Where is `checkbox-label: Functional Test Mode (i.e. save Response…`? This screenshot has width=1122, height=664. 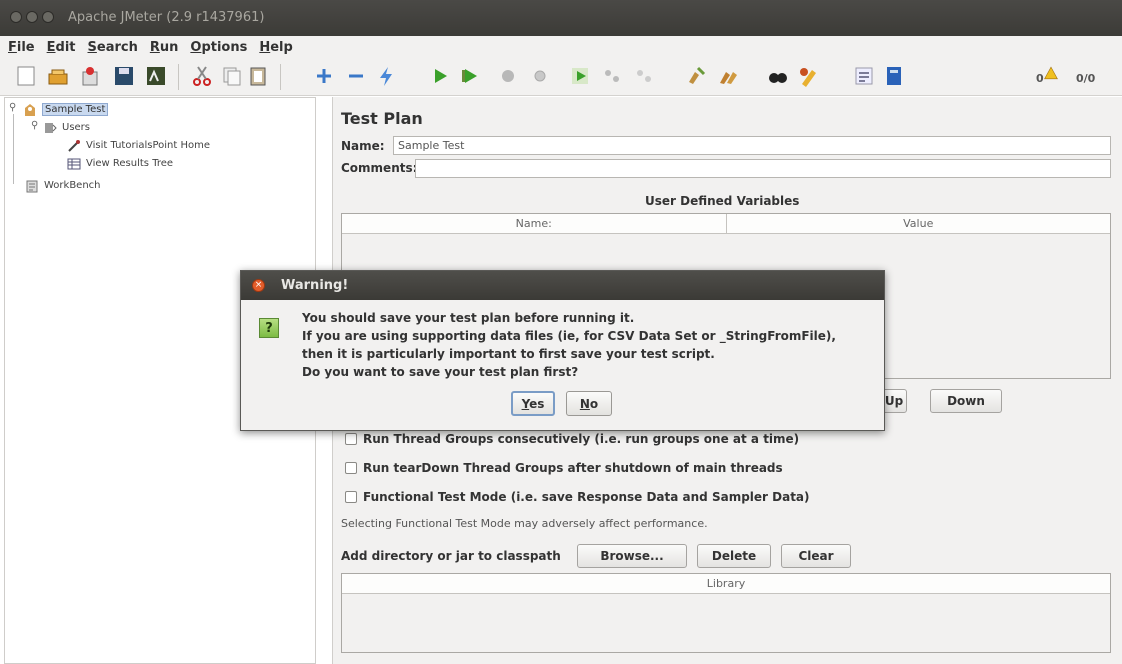
checkbox-label: Functional Test Mode (i.e. save Response… is located at coordinates (586, 497).